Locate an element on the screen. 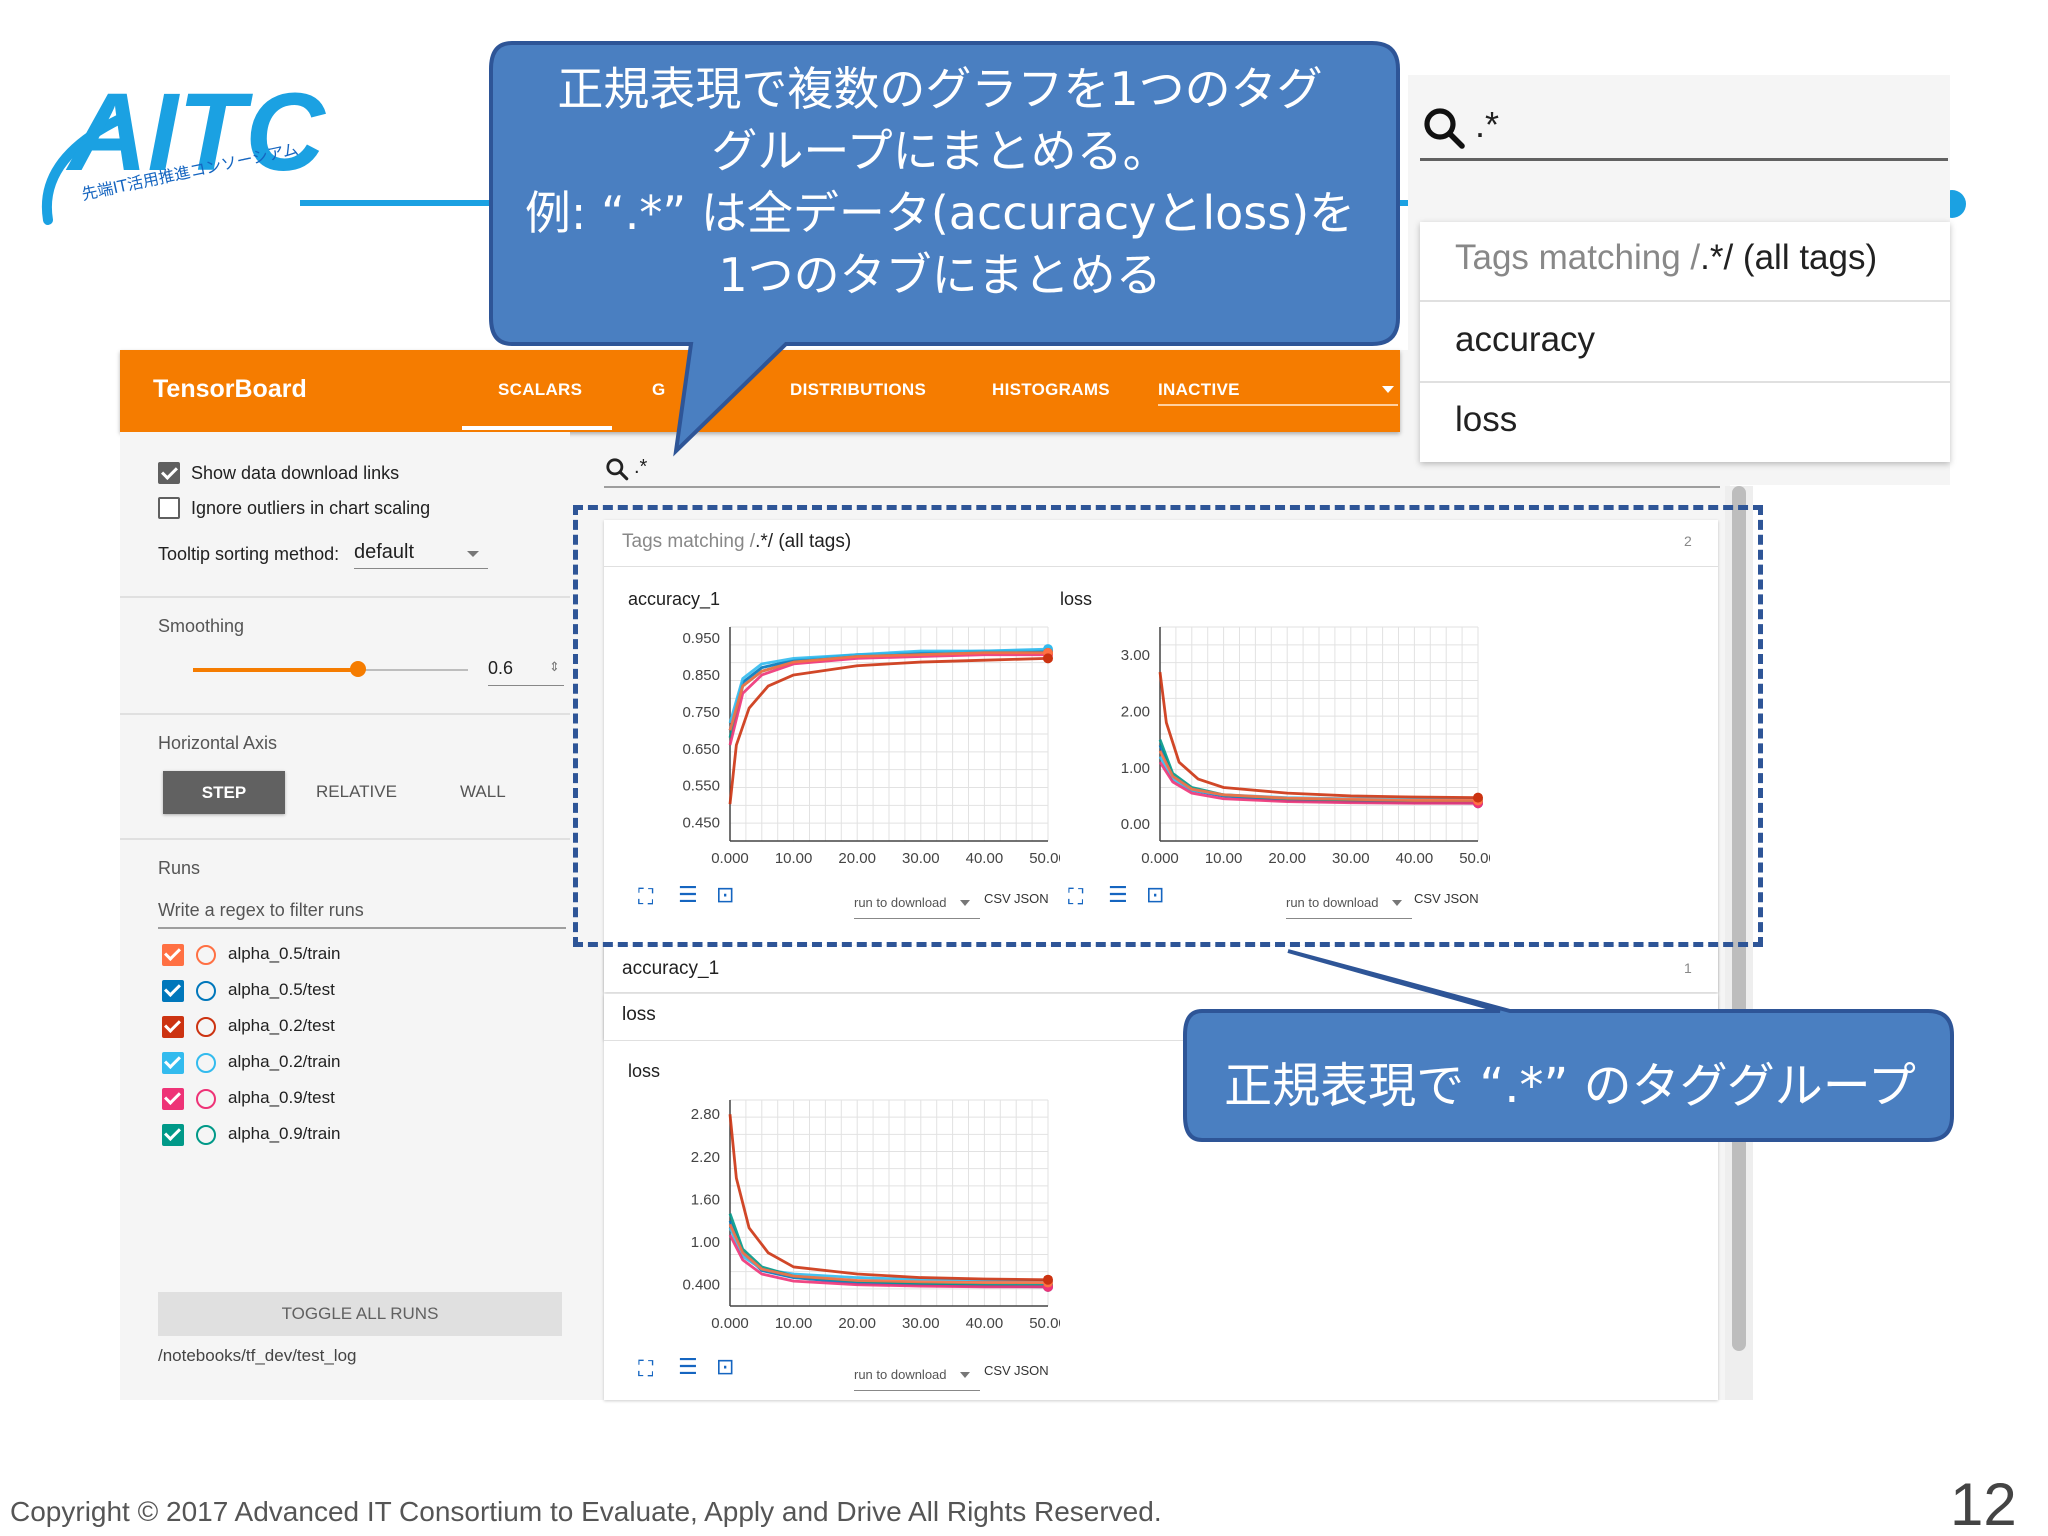 The height and width of the screenshot is (1536, 2048). stepper-icon: ⇕ is located at coordinates (554, 667).